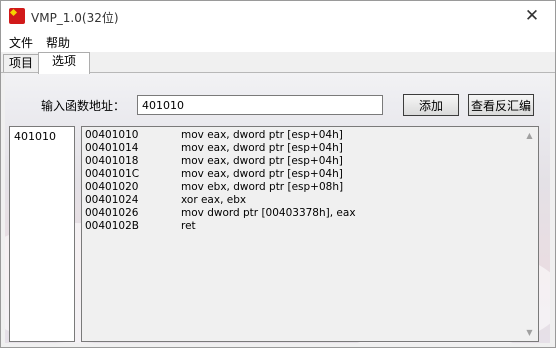 This screenshot has height=348, width=556. Describe the element at coordinates (529, 332) in the screenshot. I see `scroll-down-arrow-icon: ▼` at that location.